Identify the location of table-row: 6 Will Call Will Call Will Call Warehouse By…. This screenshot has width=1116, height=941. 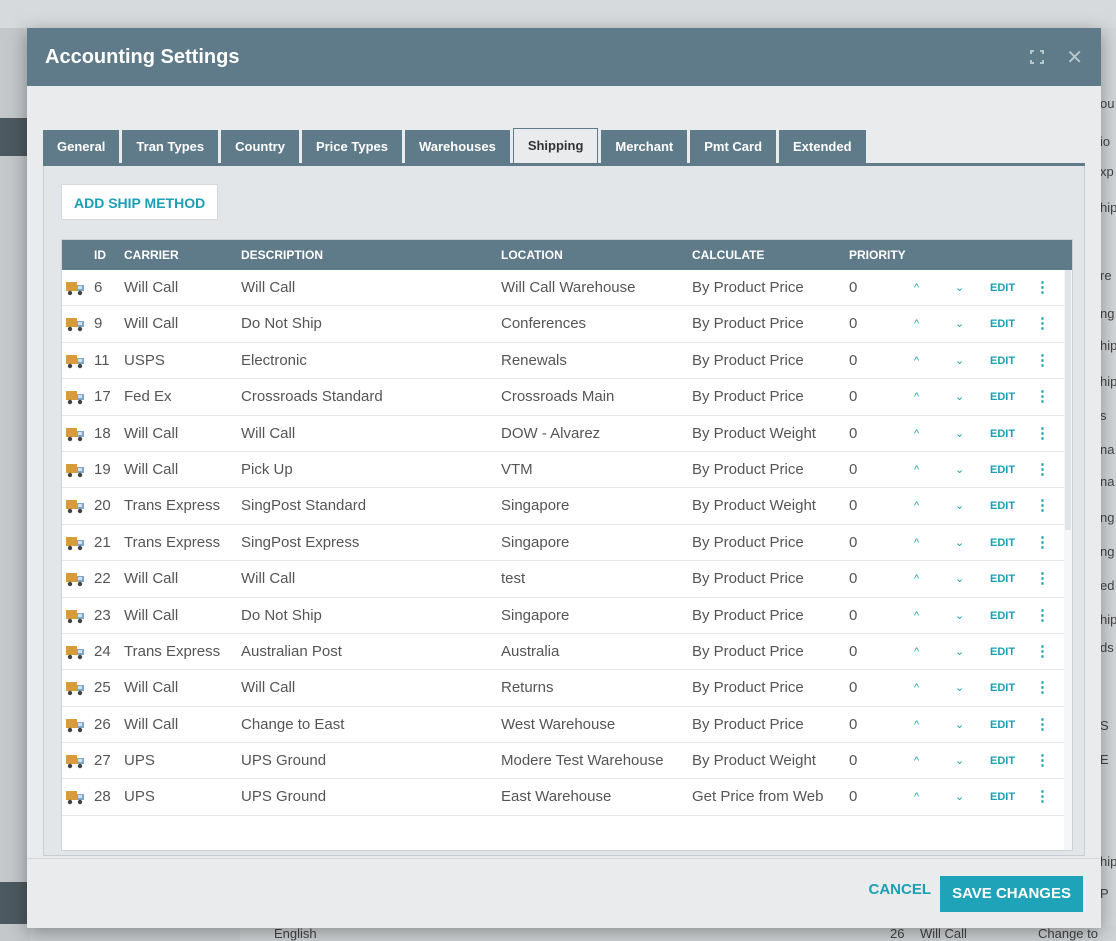
(567, 288).